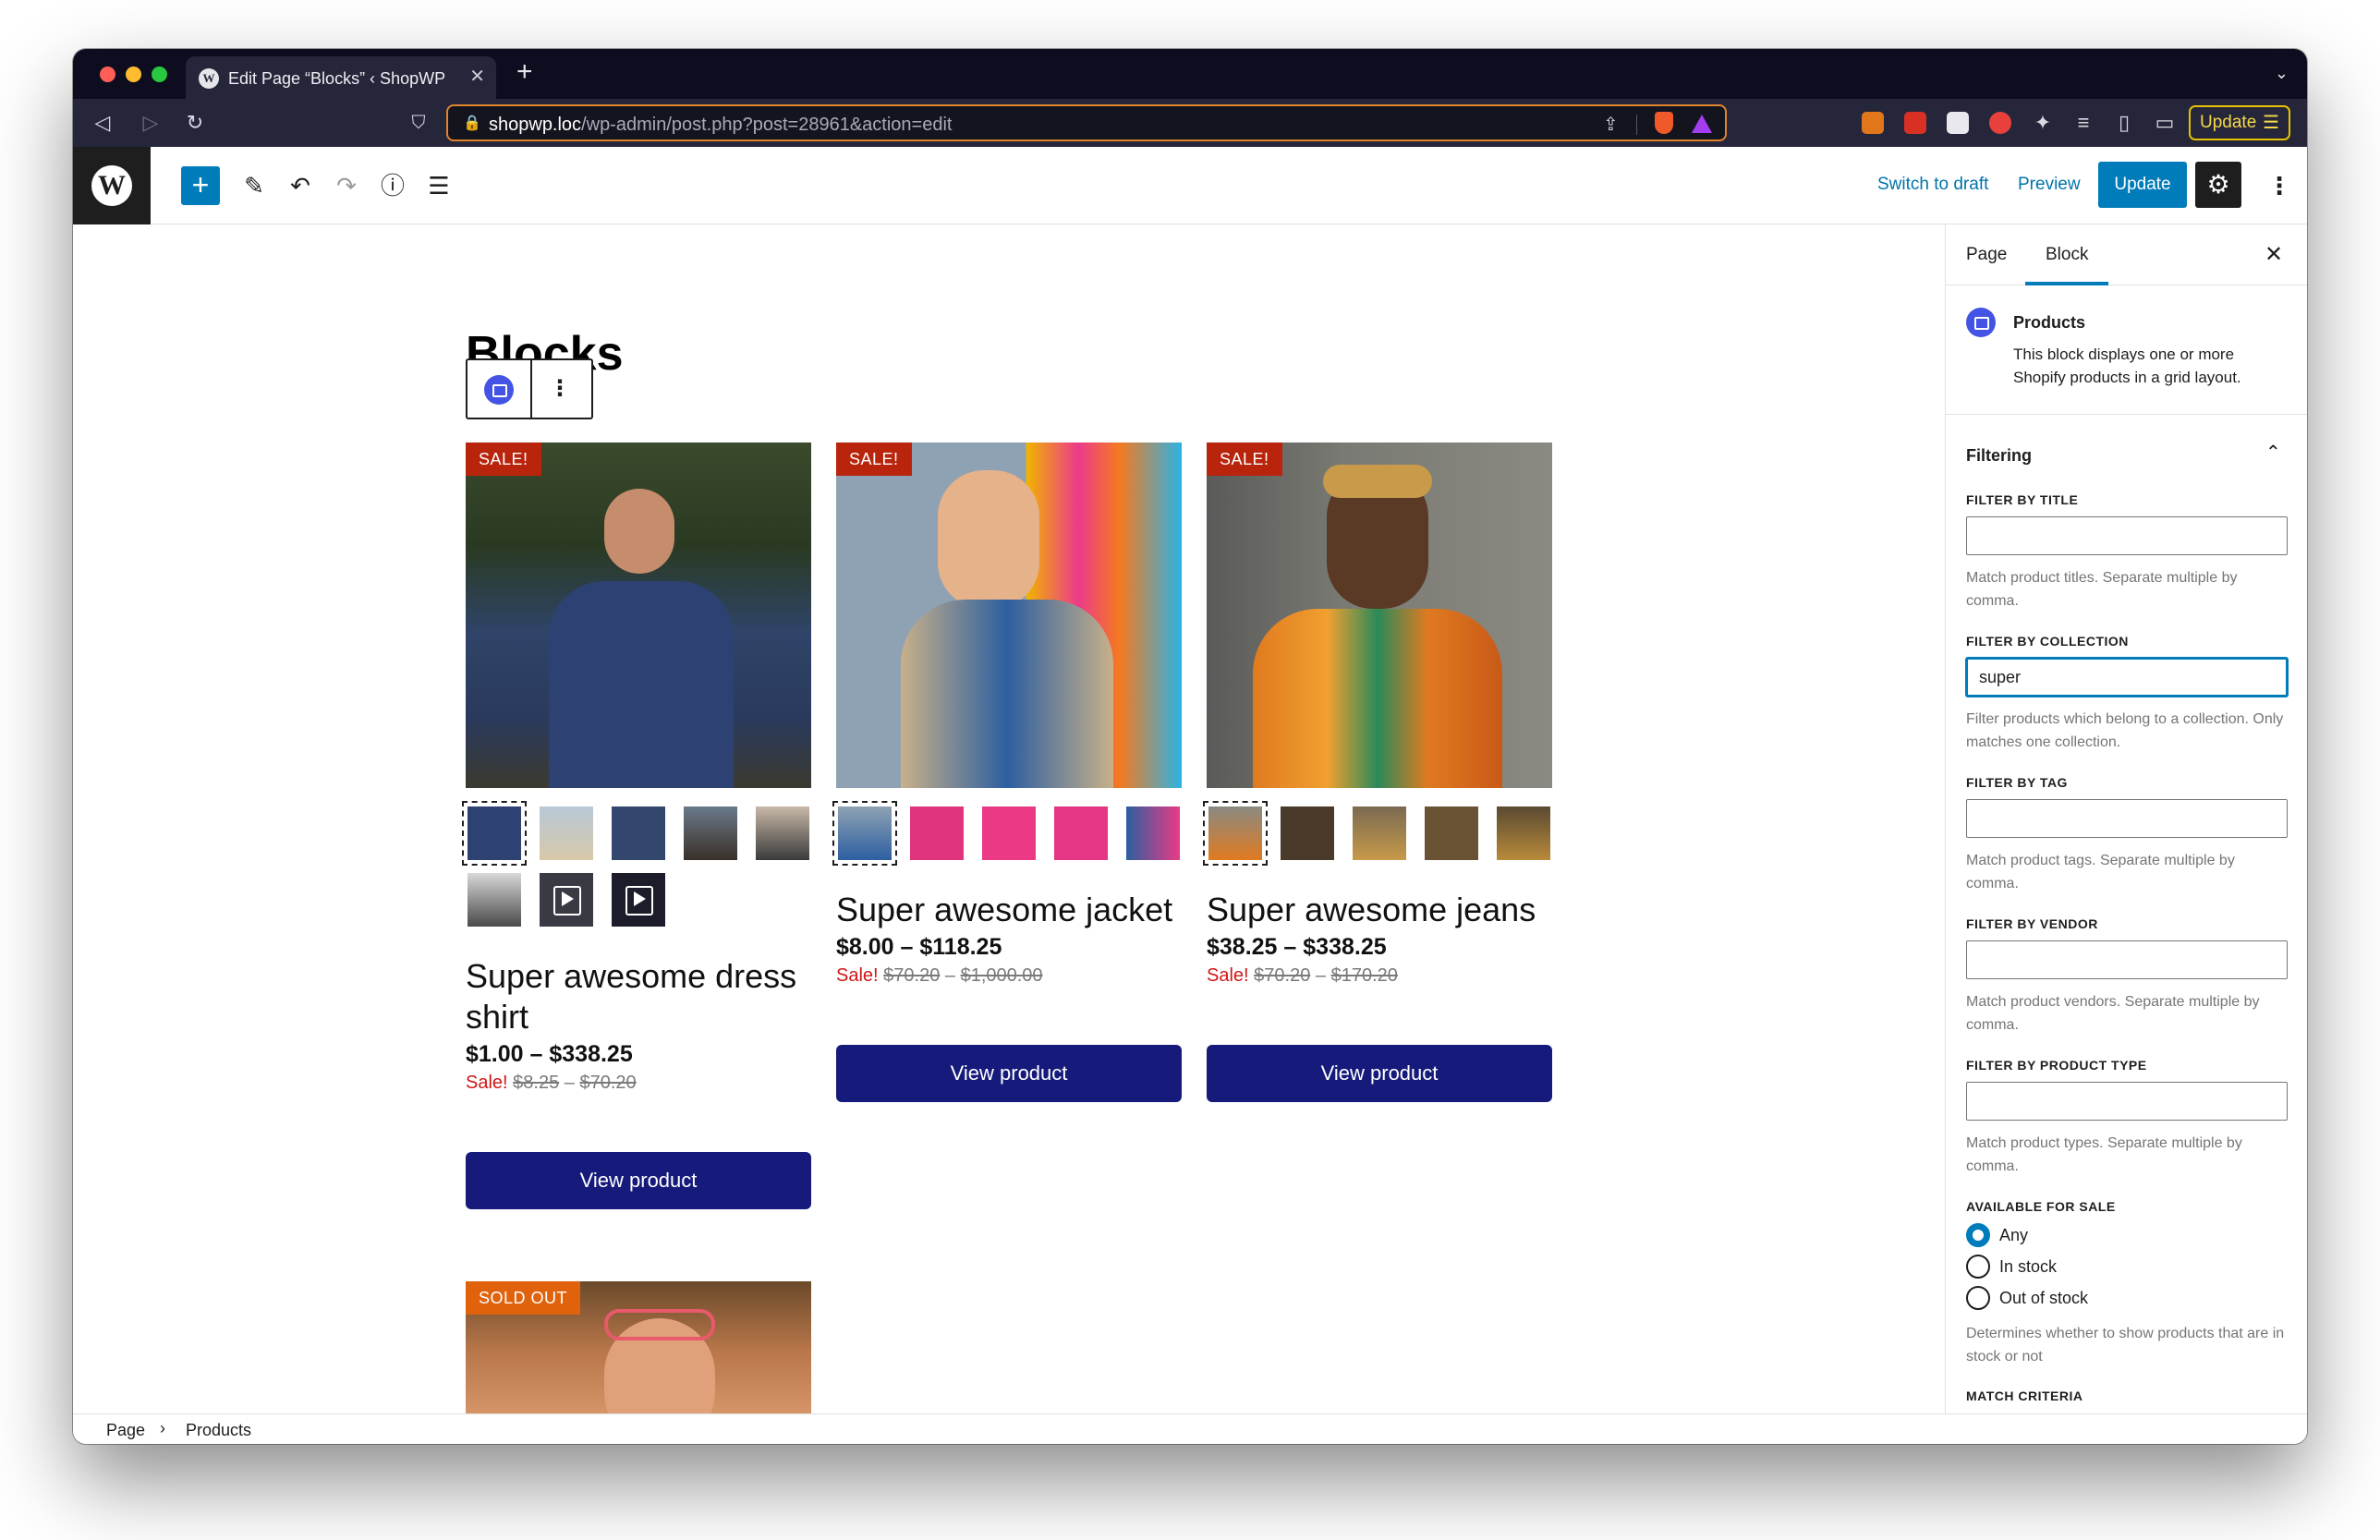 This screenshot has width=2380, height=1540. What do you see at coordinates (2279, 185) in the screenshot?
I see `options-more-icon: ⋮` at bounding box center [2279, 185].